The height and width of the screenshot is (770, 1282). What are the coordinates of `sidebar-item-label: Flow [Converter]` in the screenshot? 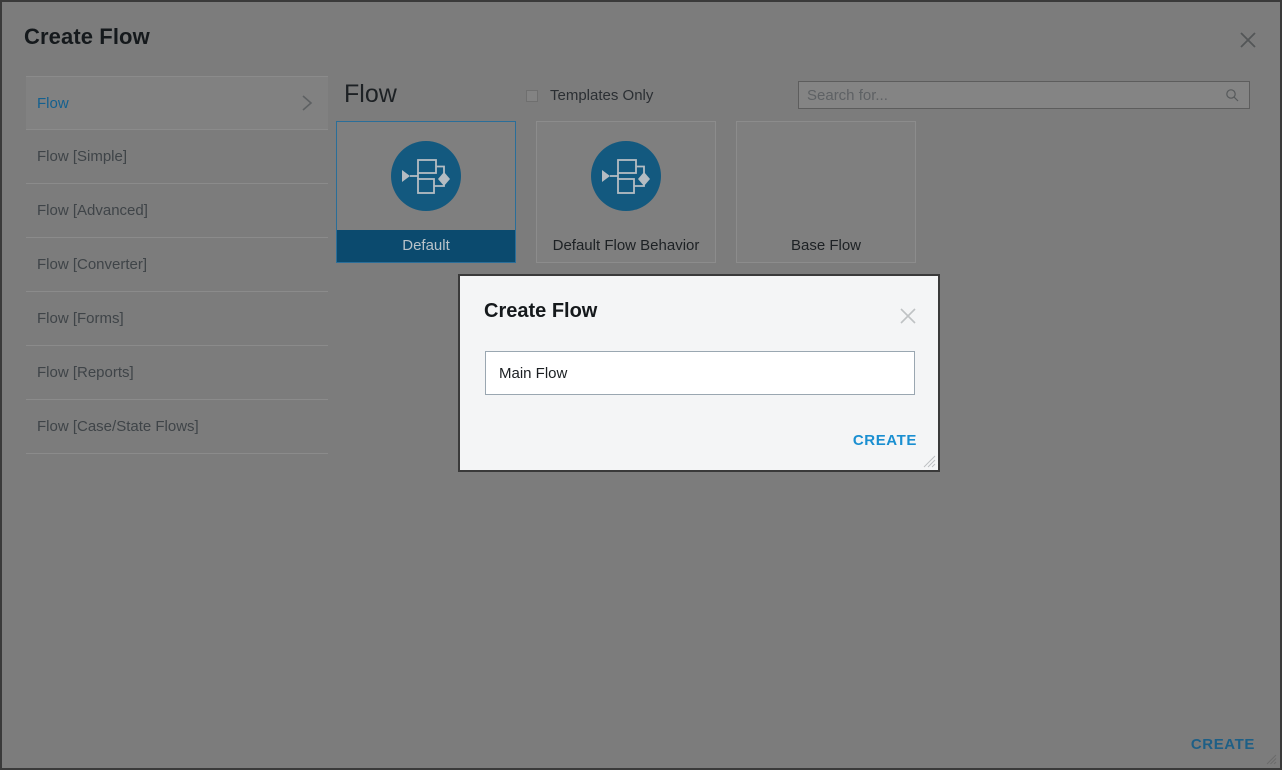 It's located at (92, 264).